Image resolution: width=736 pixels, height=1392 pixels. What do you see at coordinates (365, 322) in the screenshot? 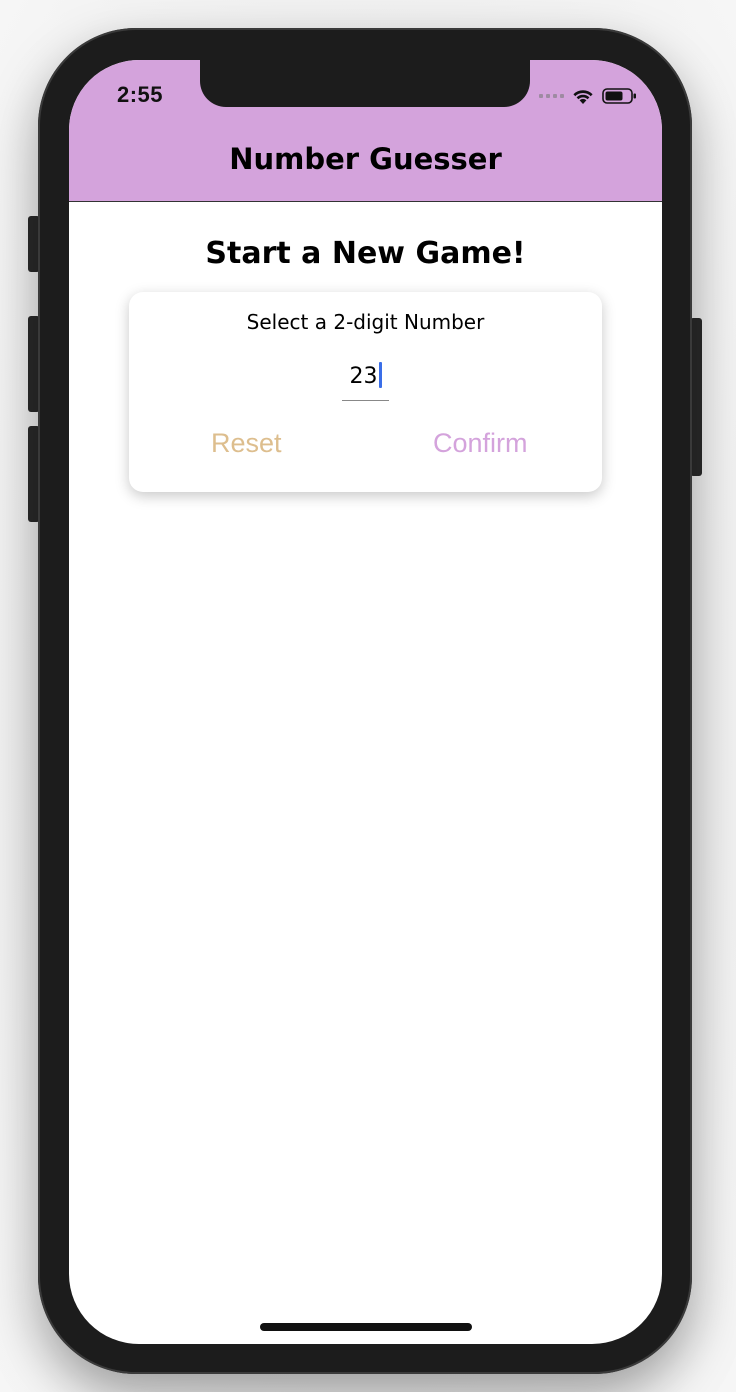
I see `number-prompt-label: Select a 2-digit Number` at bounding box center [365, 322].